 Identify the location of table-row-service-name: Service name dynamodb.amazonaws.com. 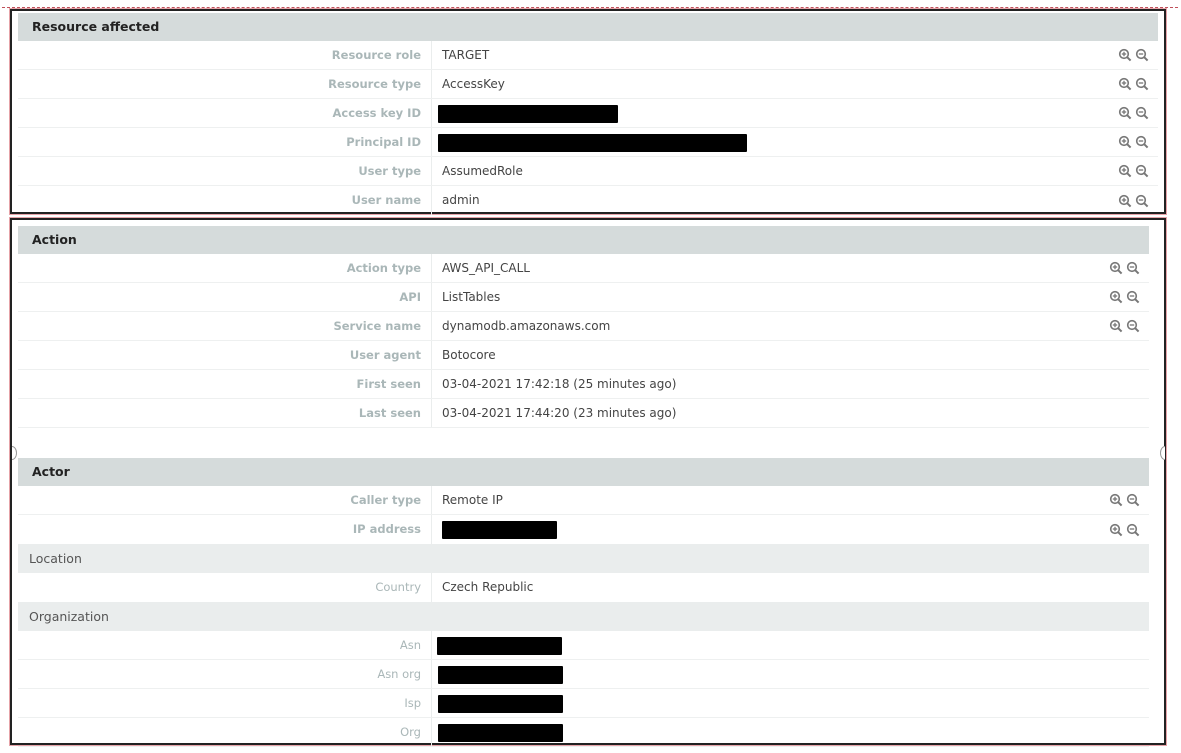
(583, 326).